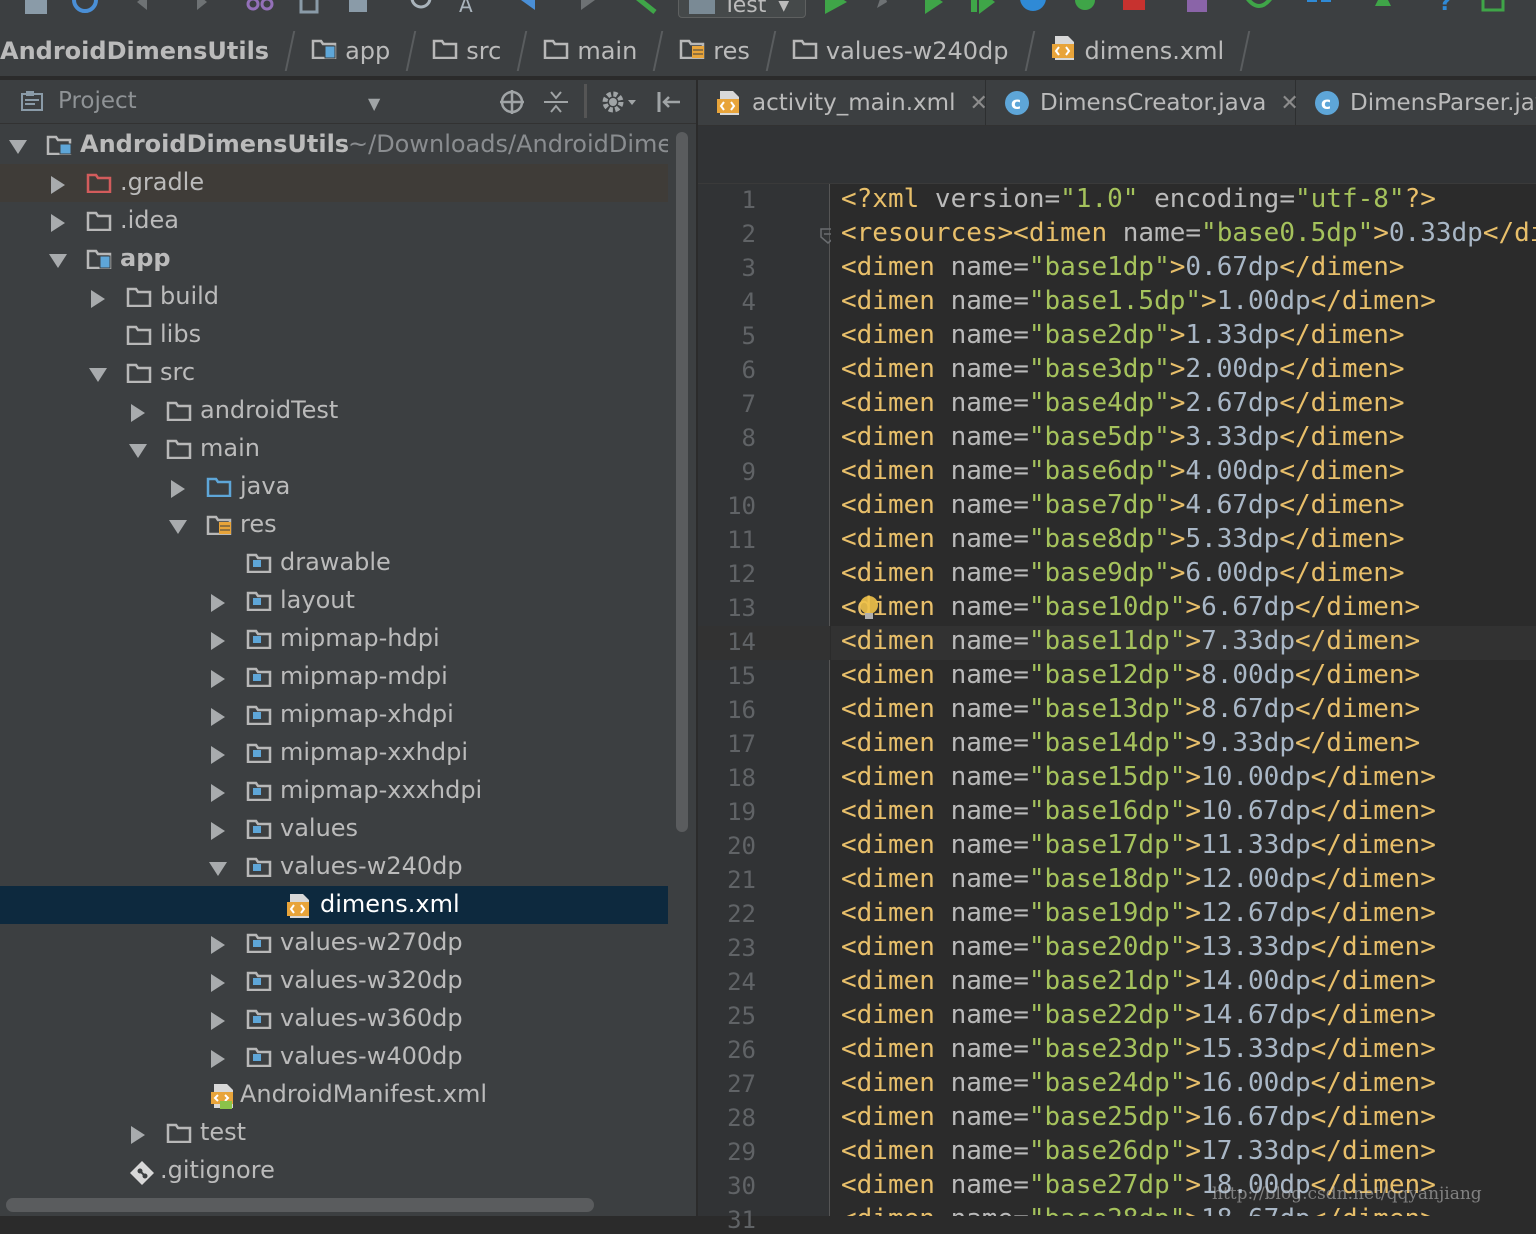 Image resolution: width=1536 pixels, height=1234 pixels. I want to click on code-line: <dimen name="base8dp">5.33dp</dimen>, so click(1123, 539).